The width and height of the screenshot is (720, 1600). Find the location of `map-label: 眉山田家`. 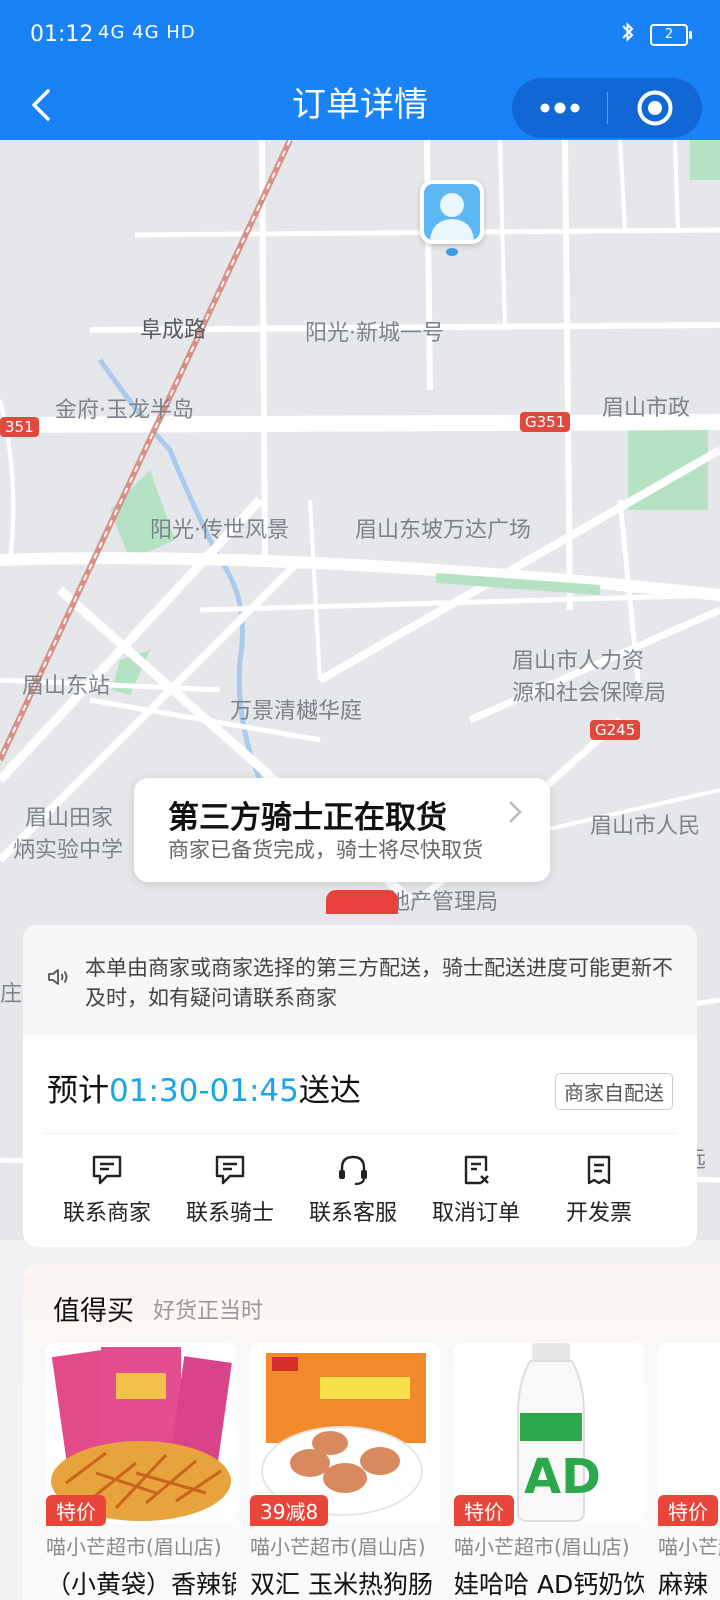

map-label: 眉山田家 is located at coordinates (69, 818).